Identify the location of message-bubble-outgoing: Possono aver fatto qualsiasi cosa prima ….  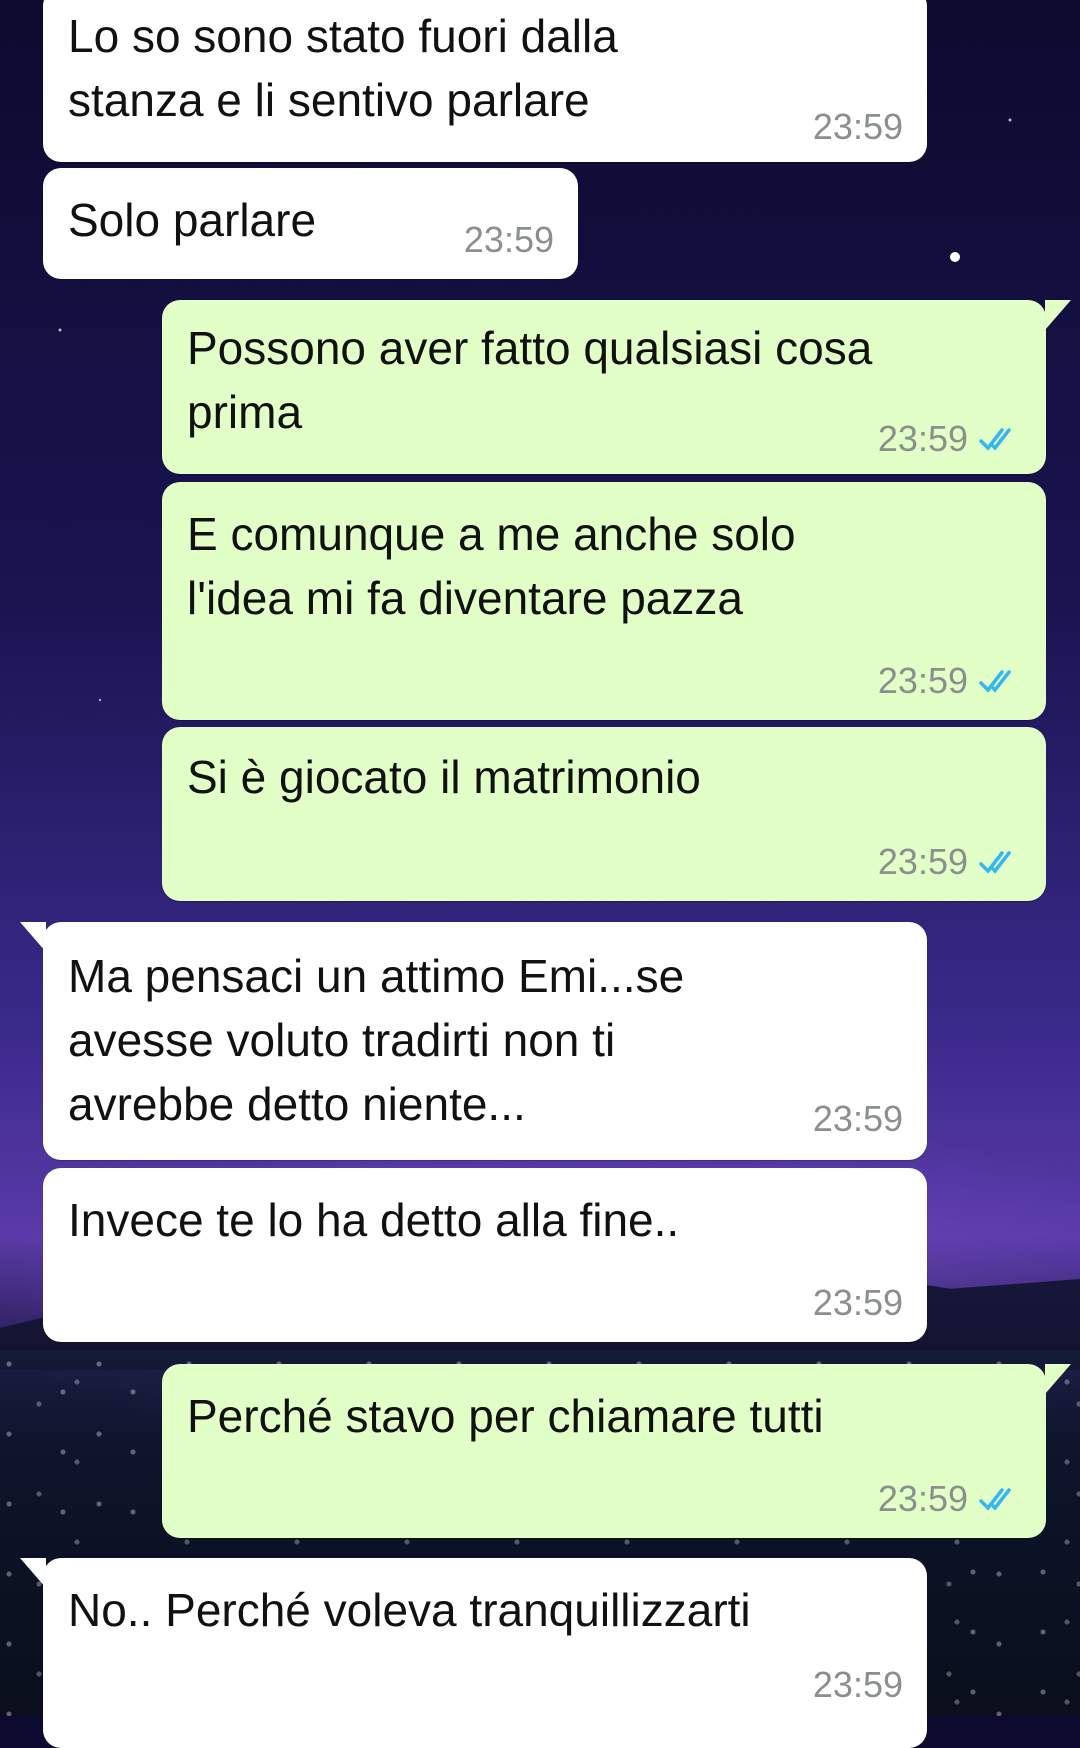
(604, 387).